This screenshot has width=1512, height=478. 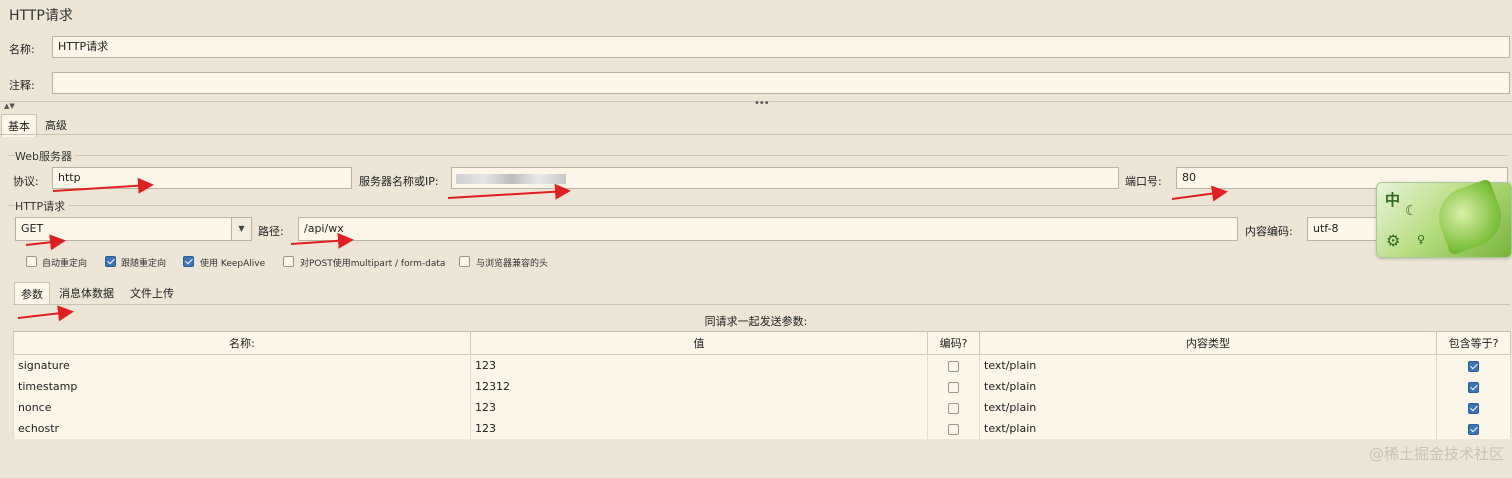 I want to click on arrow-server, so click(x=509, y=191).